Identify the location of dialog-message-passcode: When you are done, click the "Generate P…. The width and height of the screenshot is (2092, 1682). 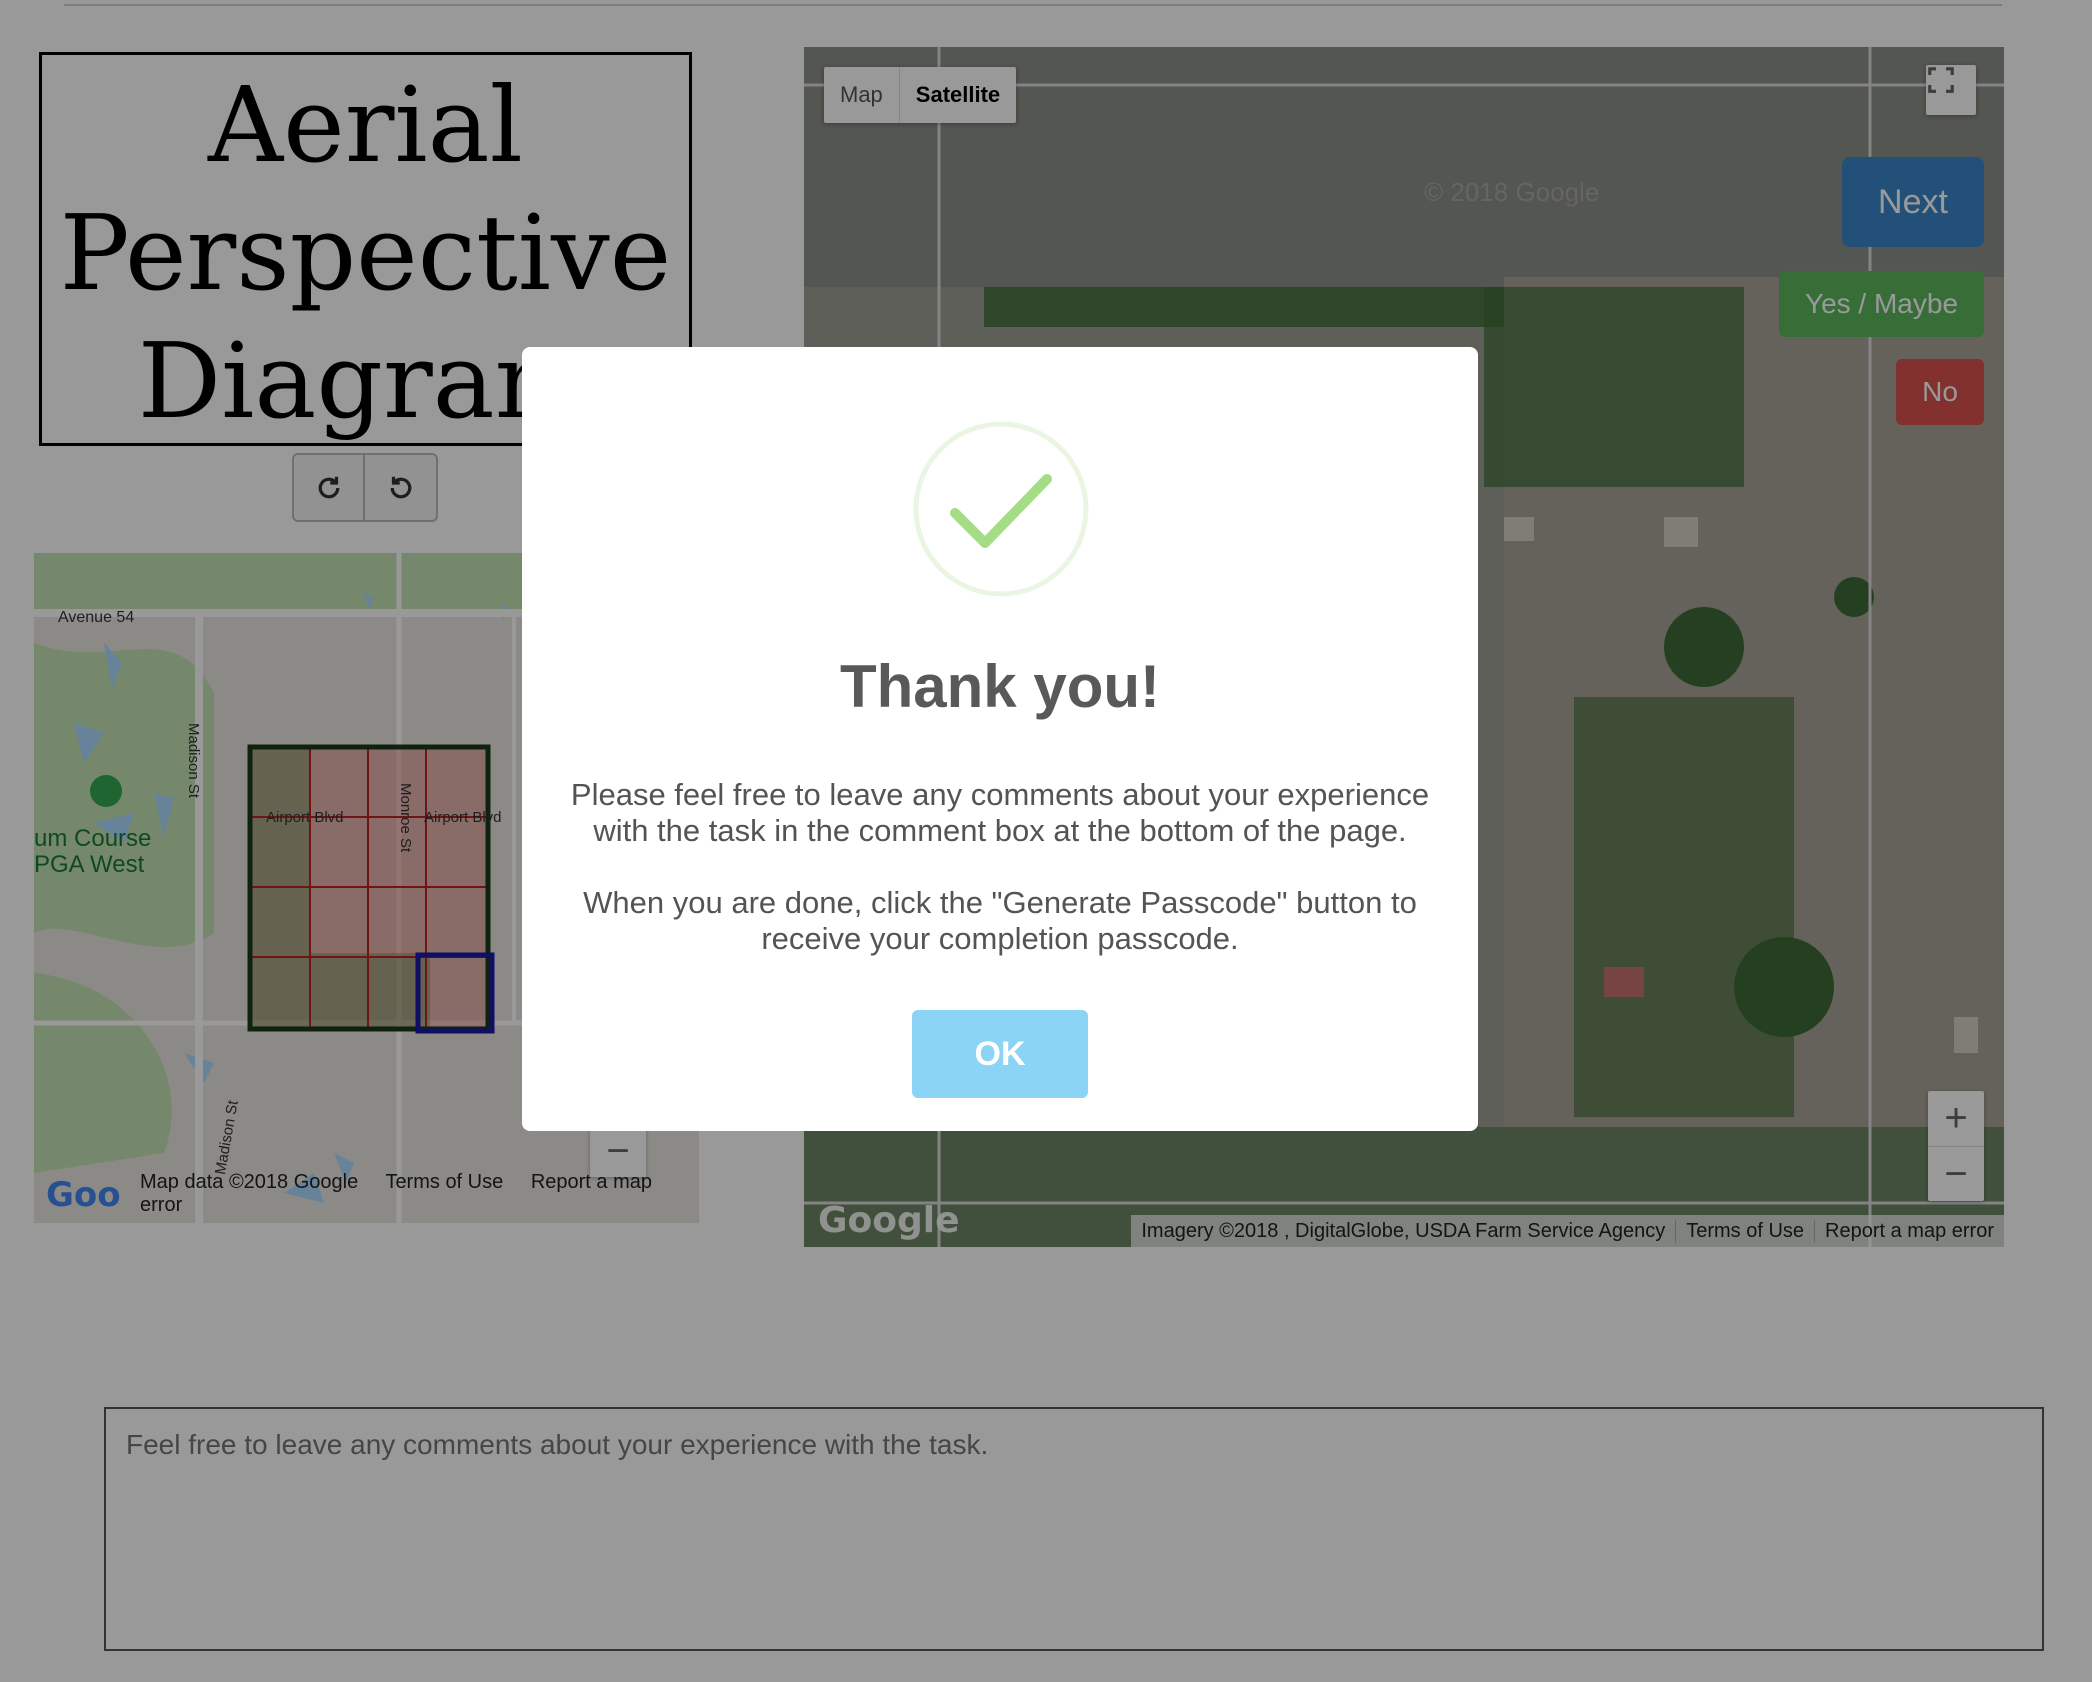
(1000, 920).